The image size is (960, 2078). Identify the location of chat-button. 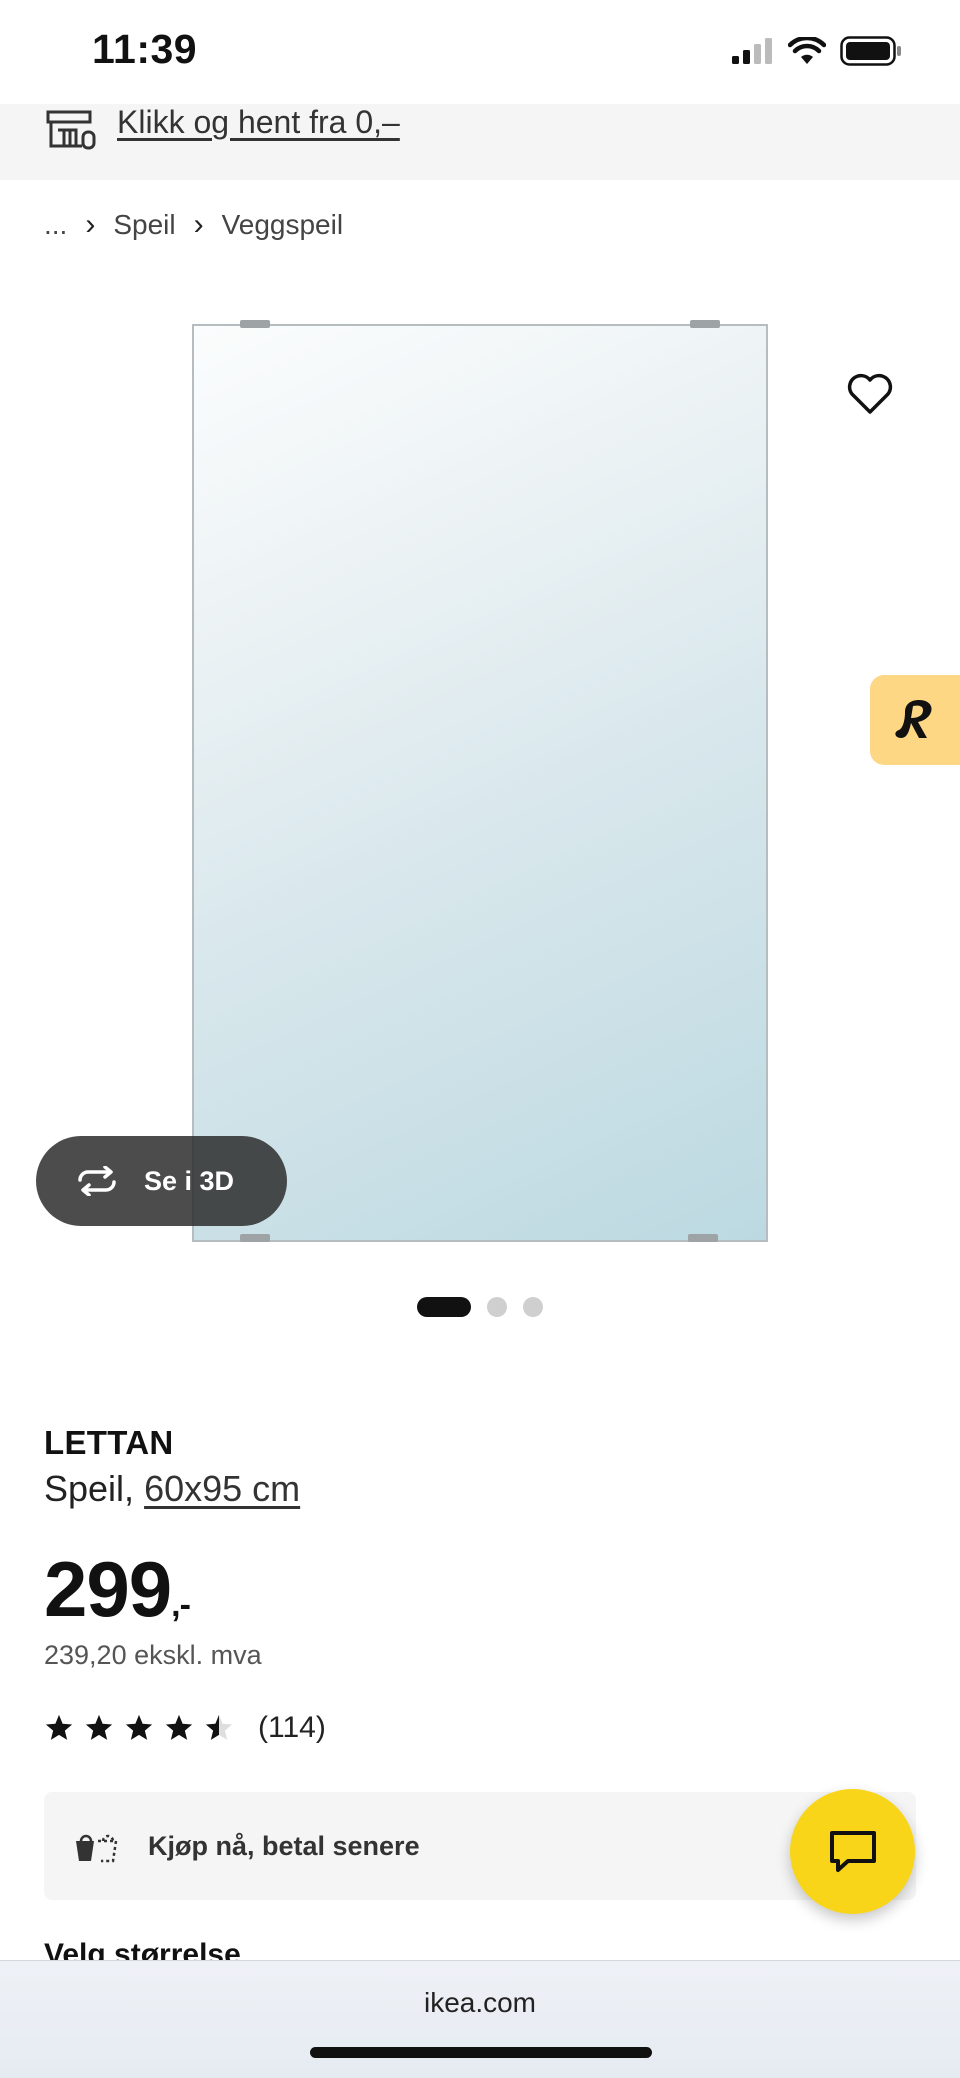
(852, 1851).